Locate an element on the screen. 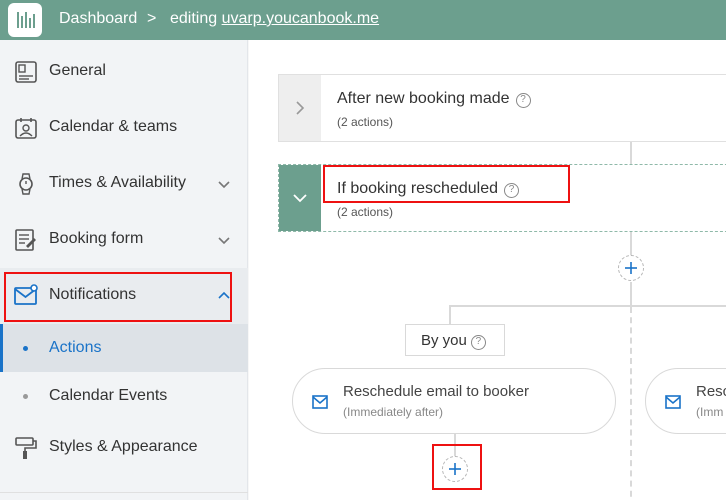 The image size is (726, 500). form-edit-icon is located at coordinates (25, 240).